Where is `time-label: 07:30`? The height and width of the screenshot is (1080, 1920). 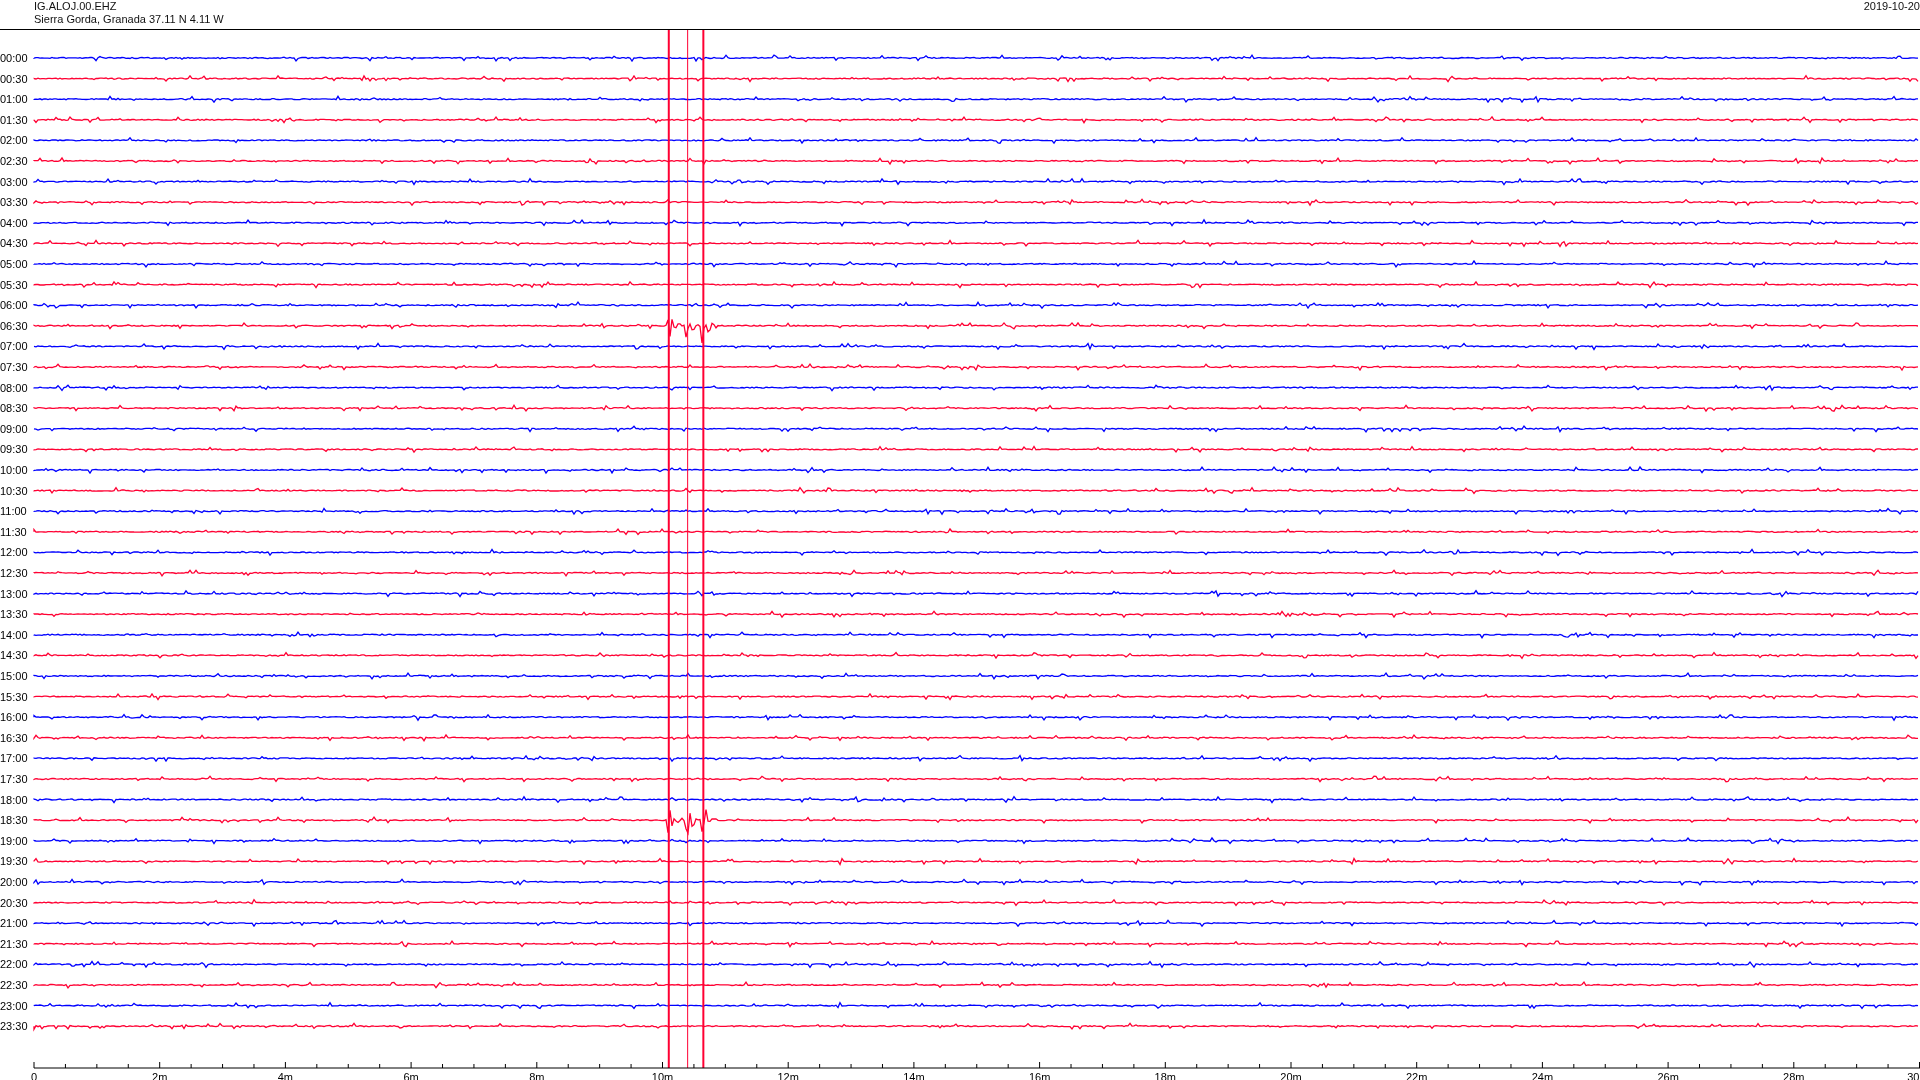 time-label: 07:30 is located at coordinates (14, 367).